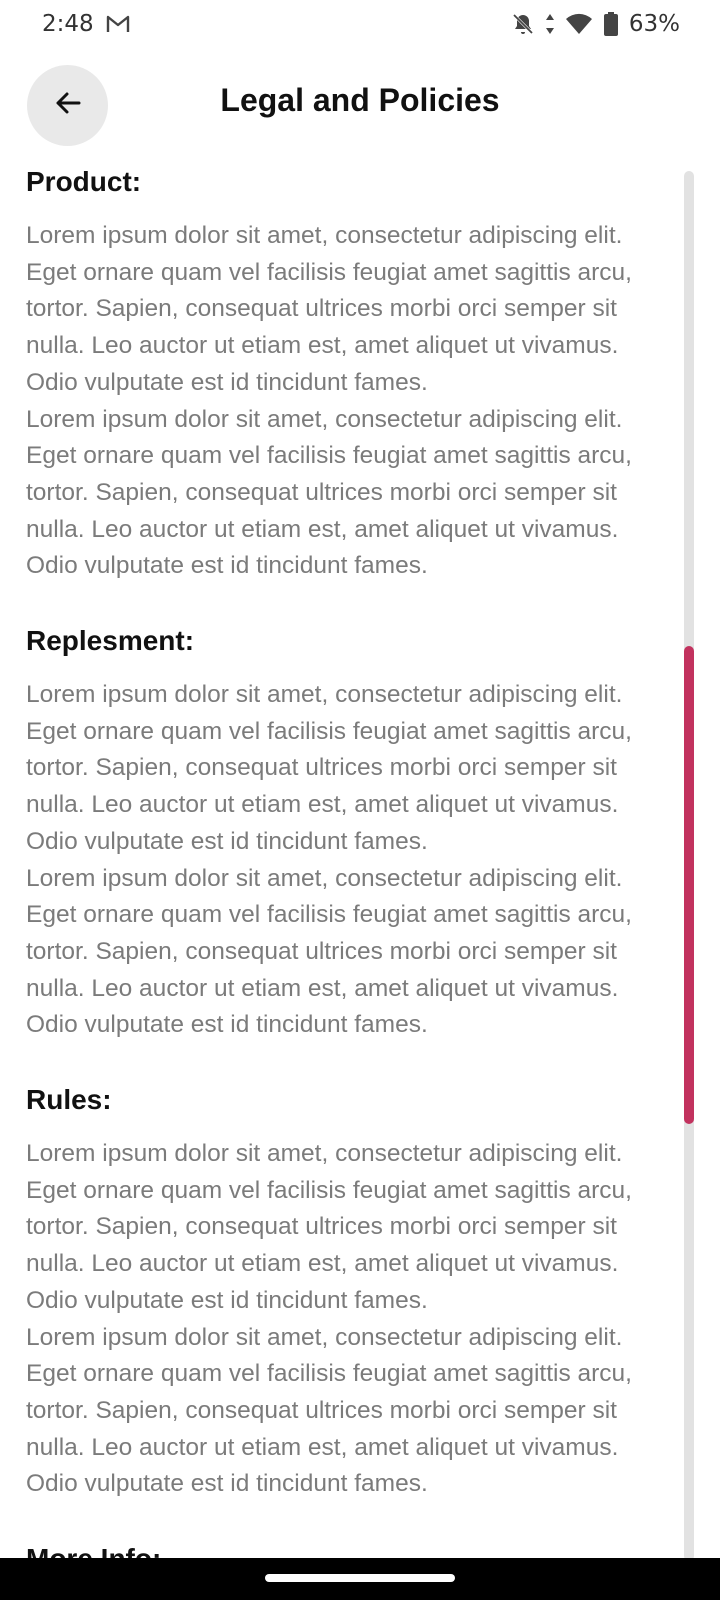 The image size is (720, 1600). I want to click on section-heading: Product:, so click(84, 181).